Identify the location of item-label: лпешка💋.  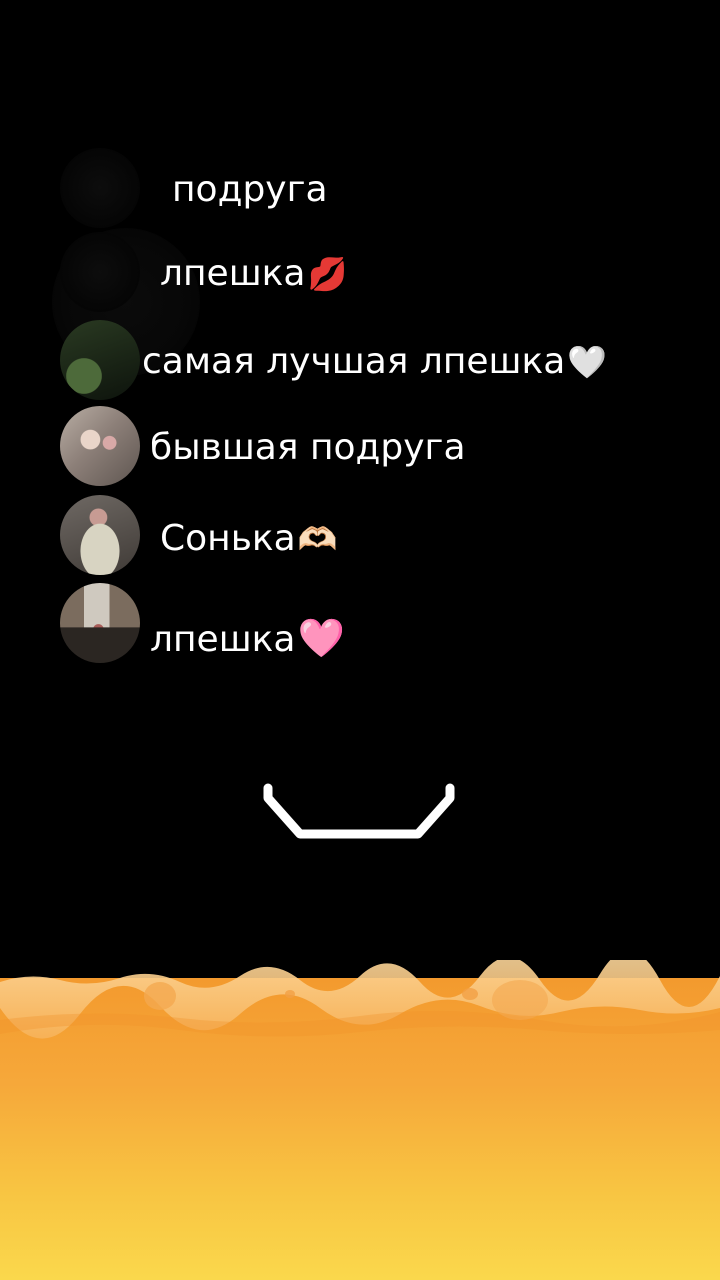
(254, 273).